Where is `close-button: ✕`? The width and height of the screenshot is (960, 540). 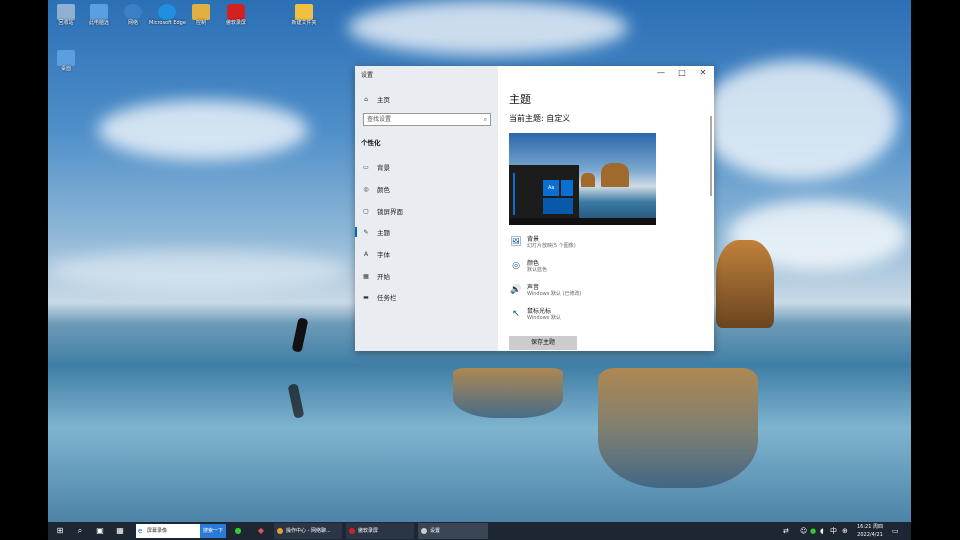
close-button: ✕ is located at coordinates (703, 73).